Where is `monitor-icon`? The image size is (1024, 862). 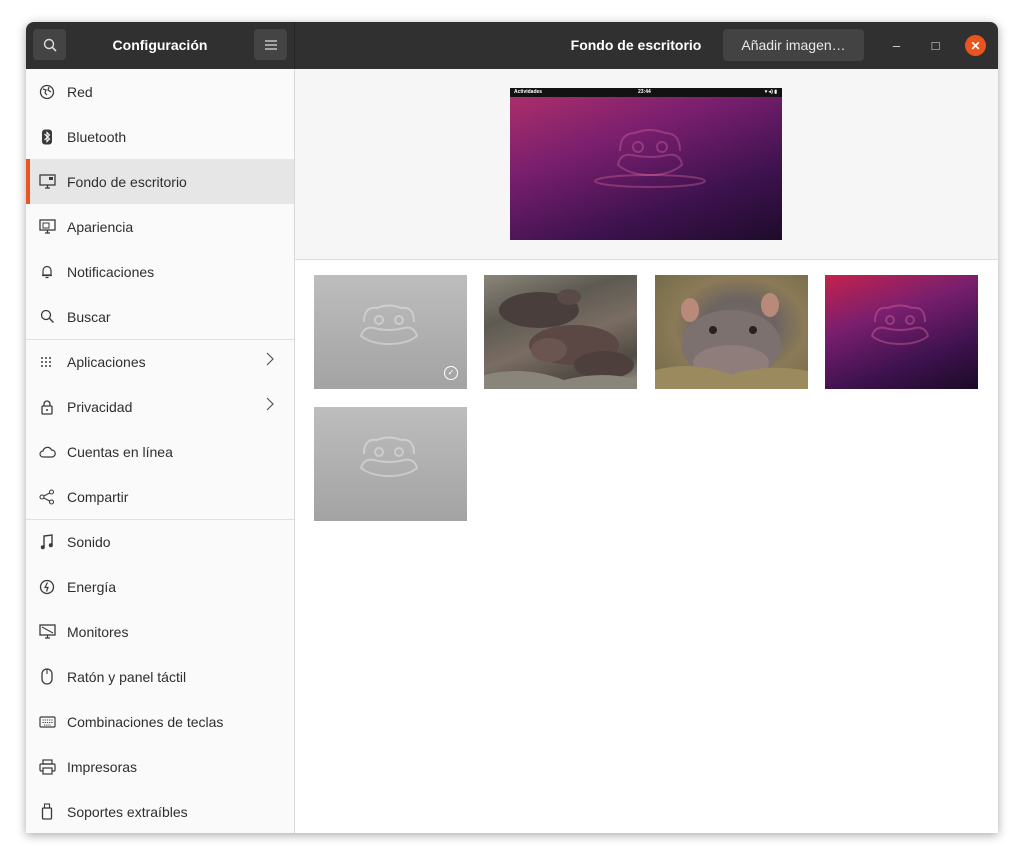
monitor-icon is located at coordinates (47, 632).